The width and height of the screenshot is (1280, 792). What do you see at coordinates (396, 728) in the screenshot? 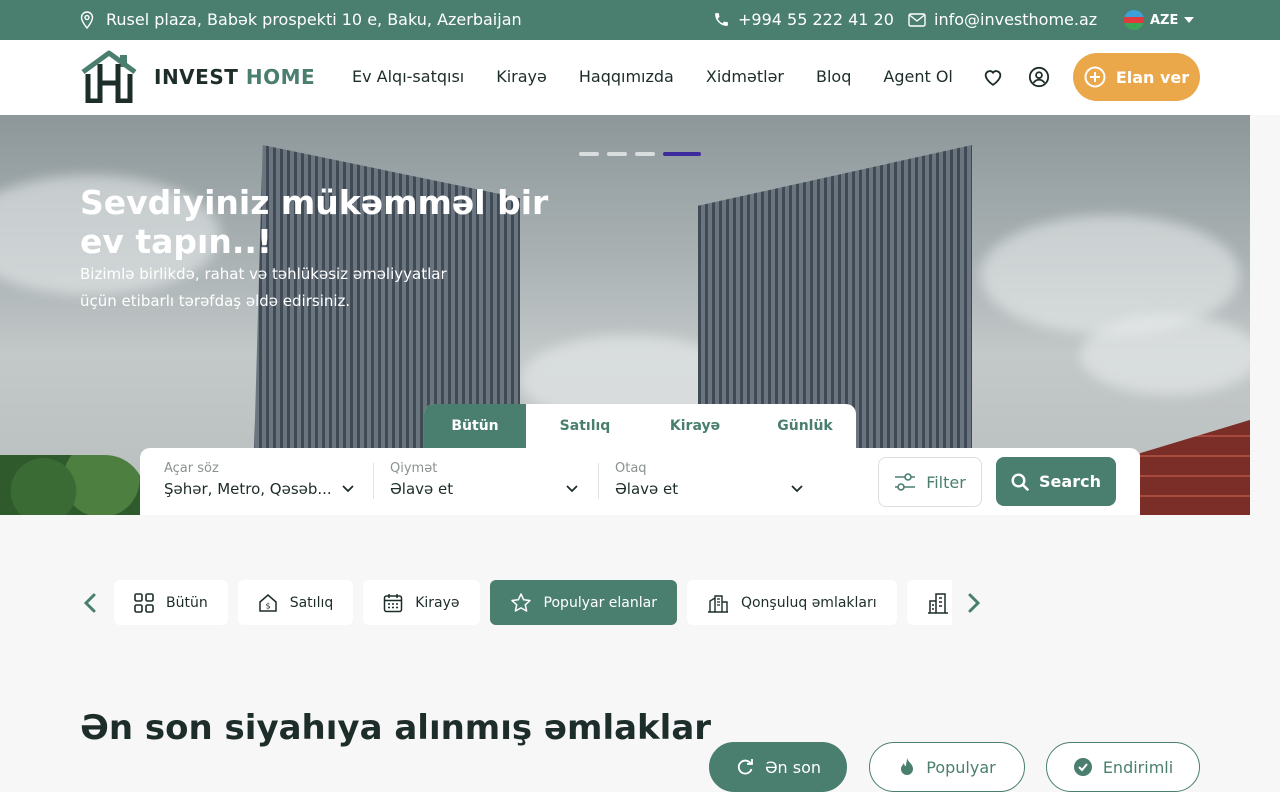
I see `section-title: Ən son siyahıya alınmış əmlaklar` at bounding box center [396, 728].